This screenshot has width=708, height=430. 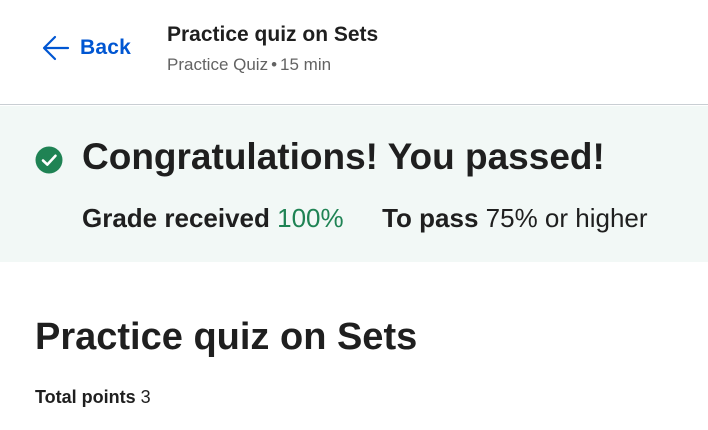 What do you see at coordinates (566, 218) in the screenshot?
I see `pass-threshold: 75% or higher` at bounding box center [566, 218].